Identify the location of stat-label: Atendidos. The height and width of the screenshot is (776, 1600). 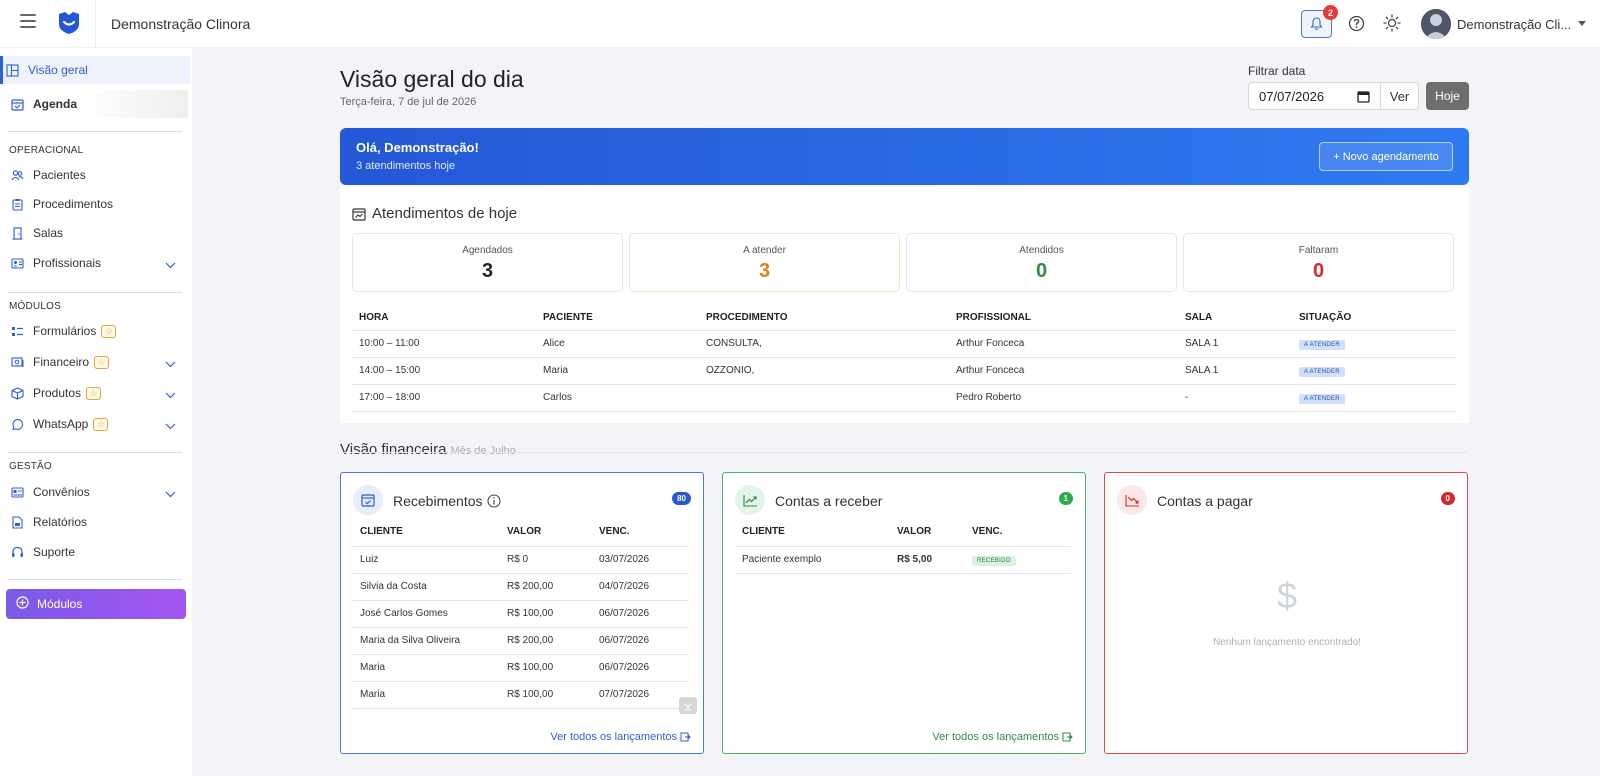
(1041, 250).